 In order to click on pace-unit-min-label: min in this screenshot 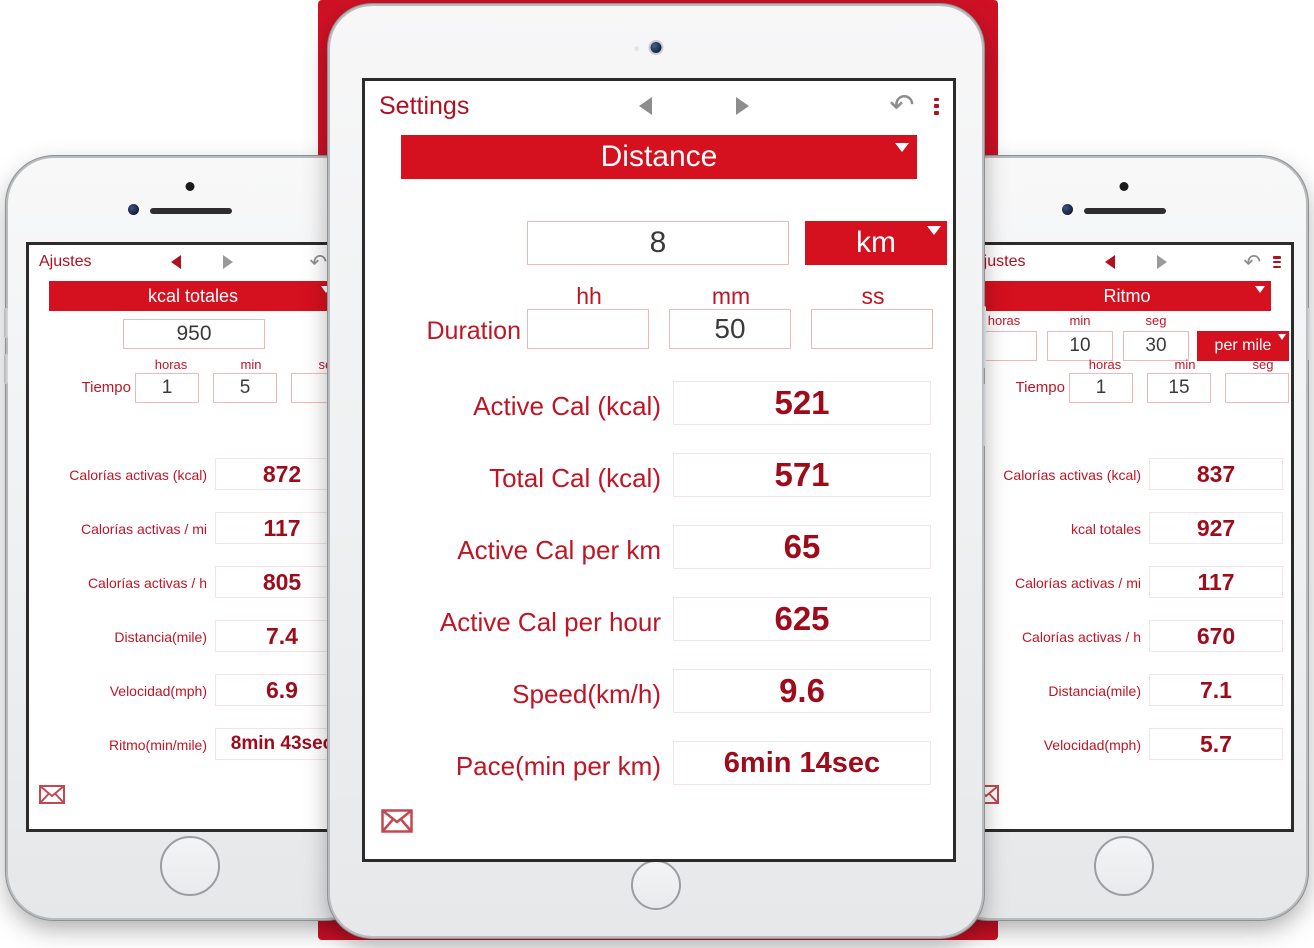, I will do `click(1080, 320)`.